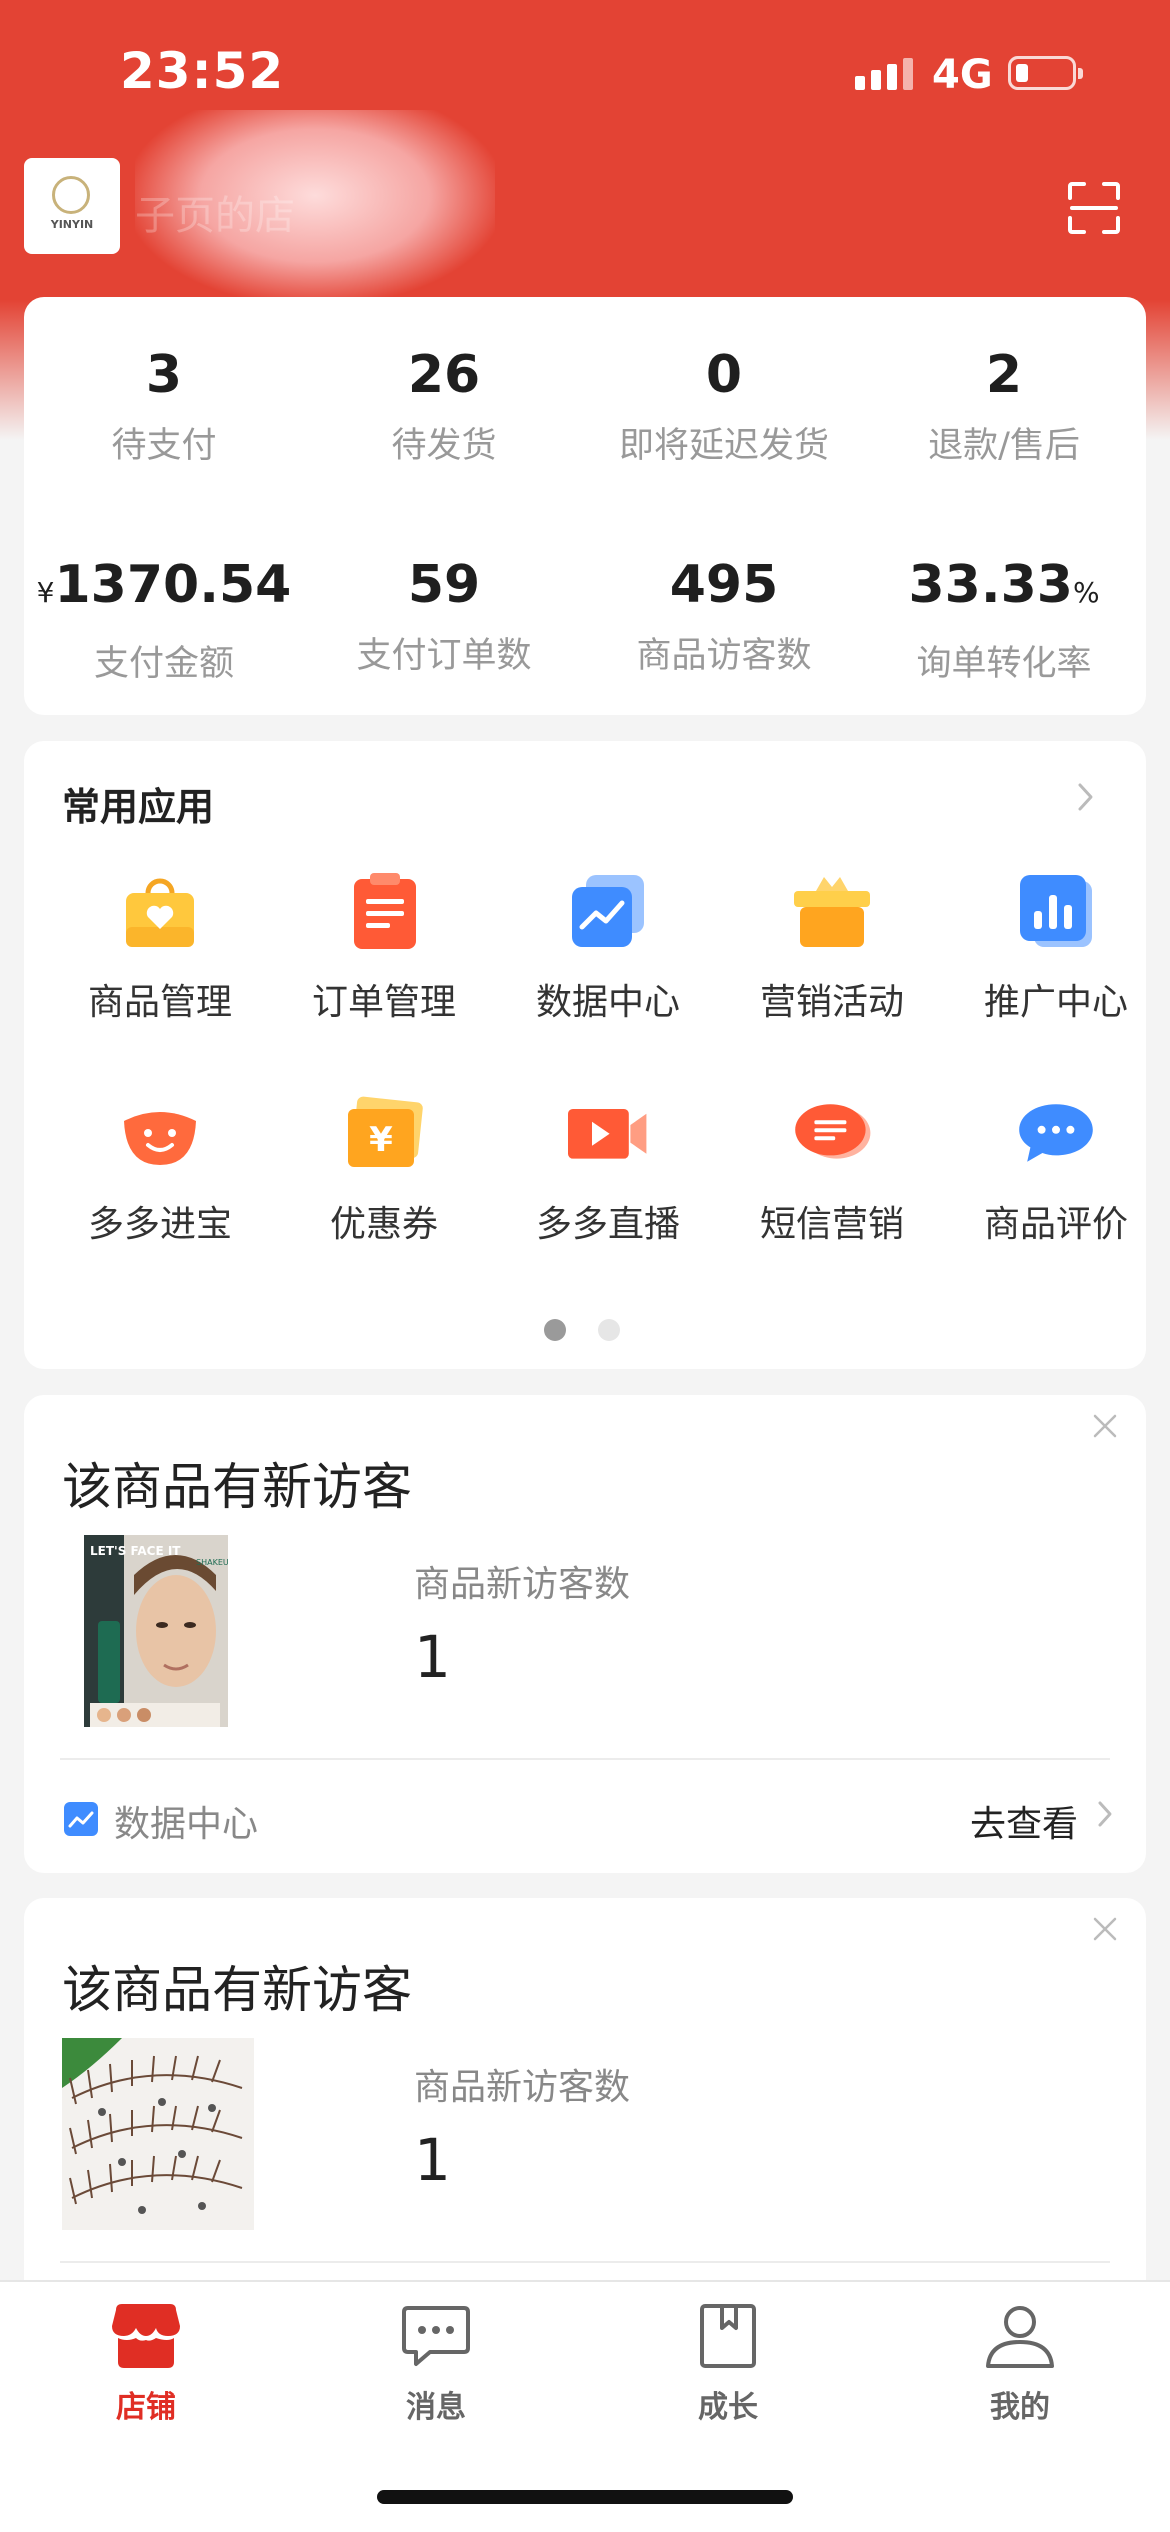  I want to click on tab-label: 店铺, so click(146, 2407).